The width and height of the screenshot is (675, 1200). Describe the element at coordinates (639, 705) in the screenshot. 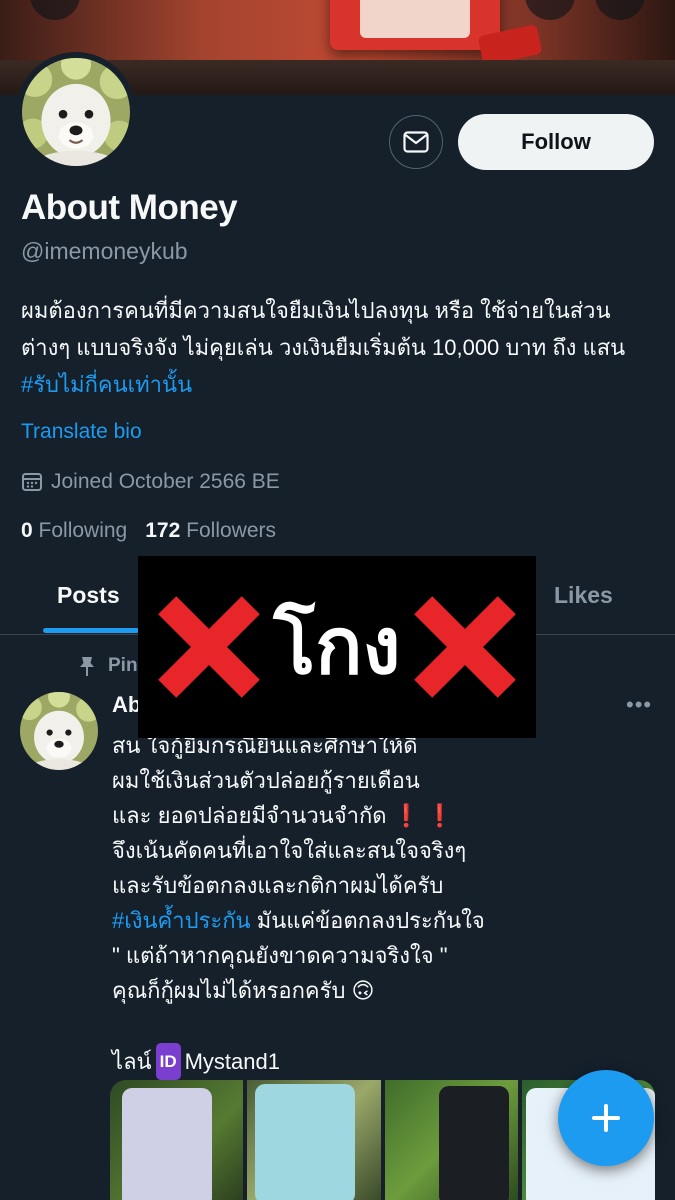

I see `post-more-icon: •••` at that location.